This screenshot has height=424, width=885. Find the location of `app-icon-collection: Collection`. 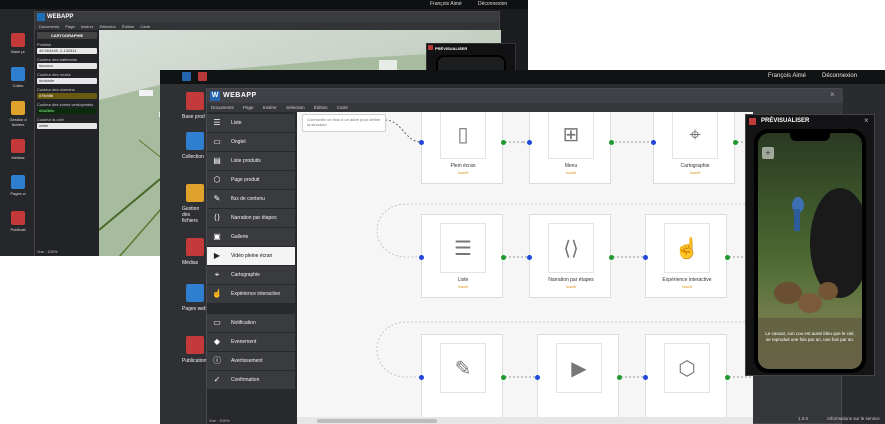

app-icon-collection: Collection is located at coordinates (194, 147).